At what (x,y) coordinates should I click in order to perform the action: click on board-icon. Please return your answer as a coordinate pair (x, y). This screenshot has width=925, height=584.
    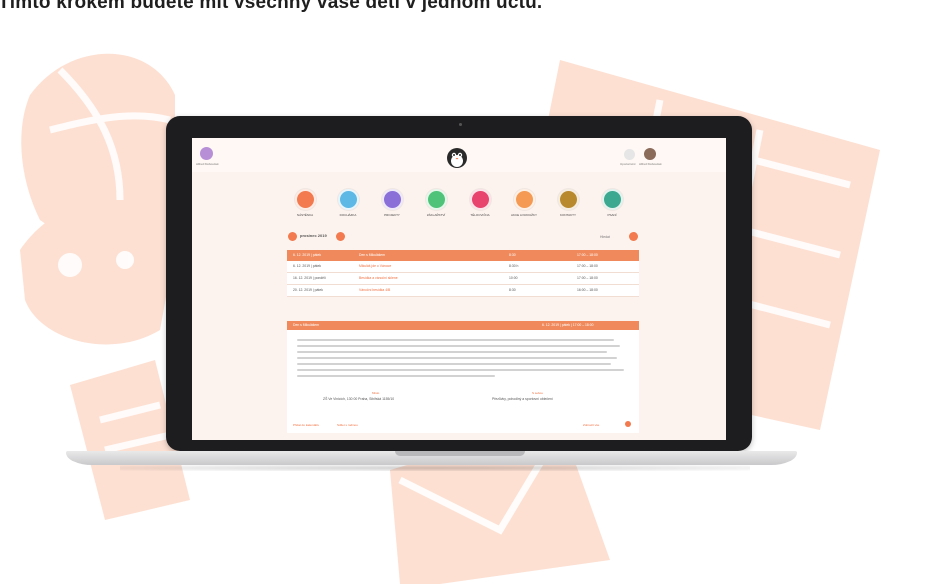
    Looking at the image, I should click on (305, 199).